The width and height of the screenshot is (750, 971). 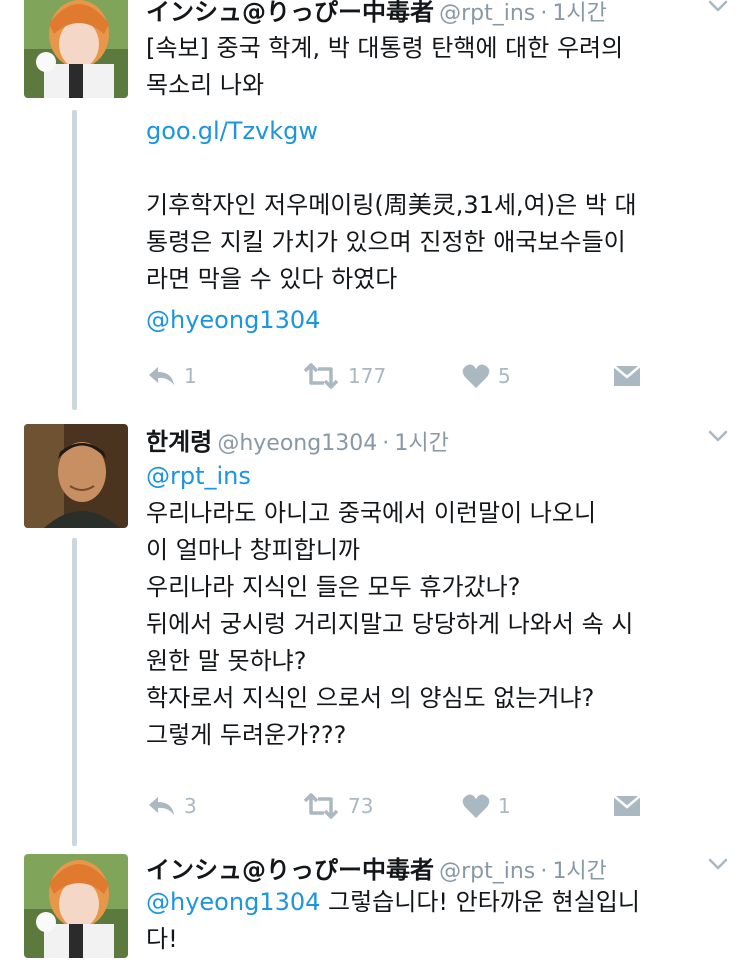 I want to click on tweet-text: @hyeong1304 그렇습니다! 안타까운 현실입니 다!, so click(x=431, y=921).